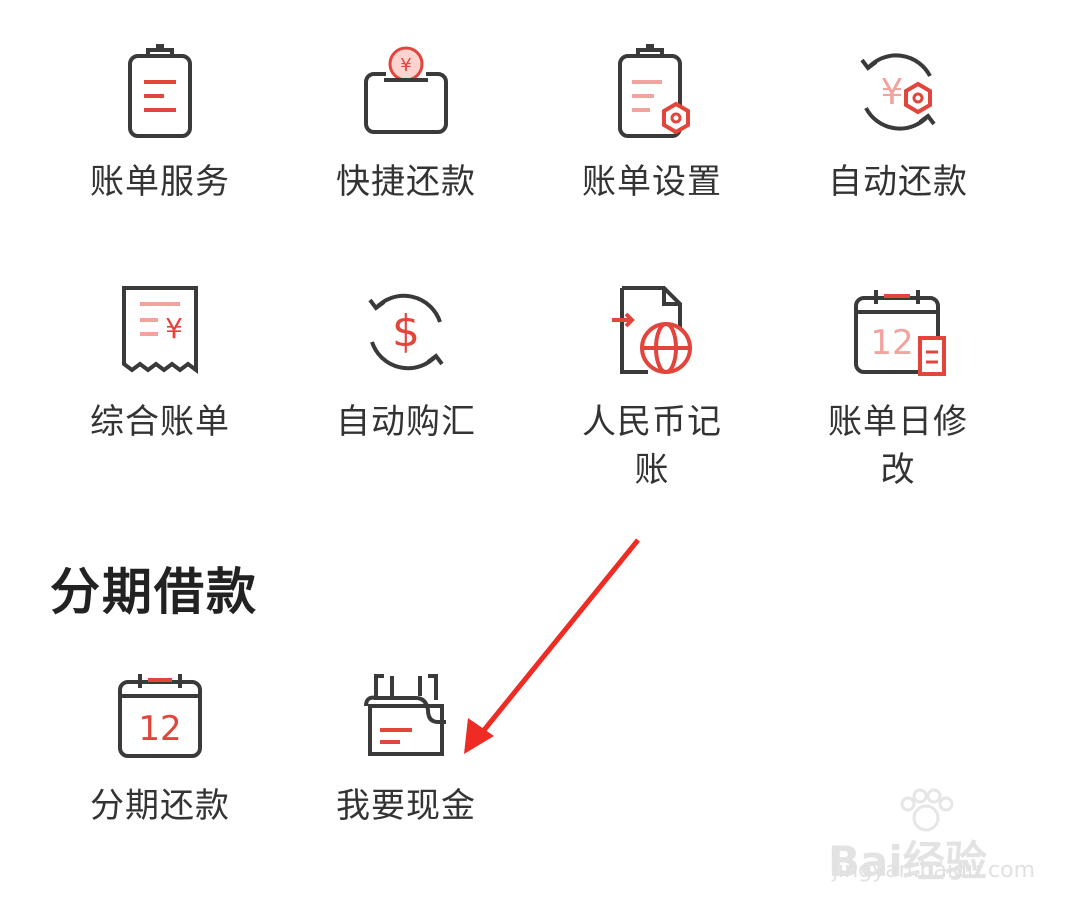 This screenshot has height=906, width=1080. Describe the element at coordinates (948, 838) in the screenshot. I see `baidu-watermark: Bai经验 jingyan.baidu.com` at that location.